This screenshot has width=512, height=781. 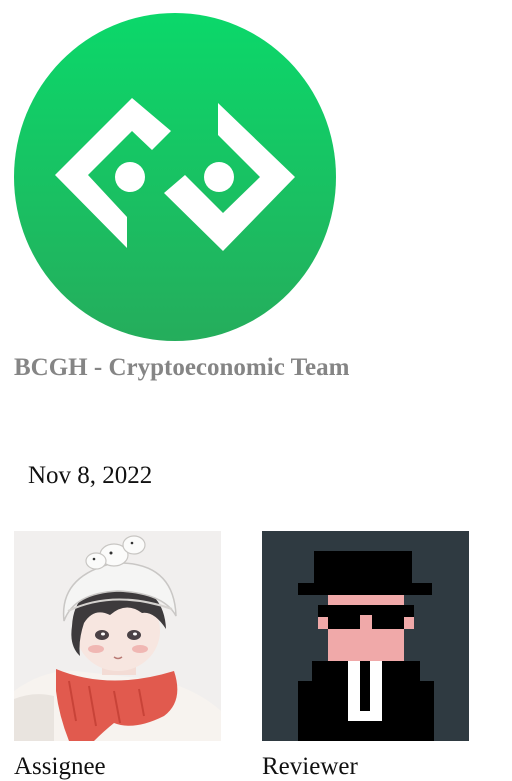 What do you see at coordinates (310, 766) in the screenshot?
I see `reviewer-label: Reviewer` at bounding box center [310, 766].